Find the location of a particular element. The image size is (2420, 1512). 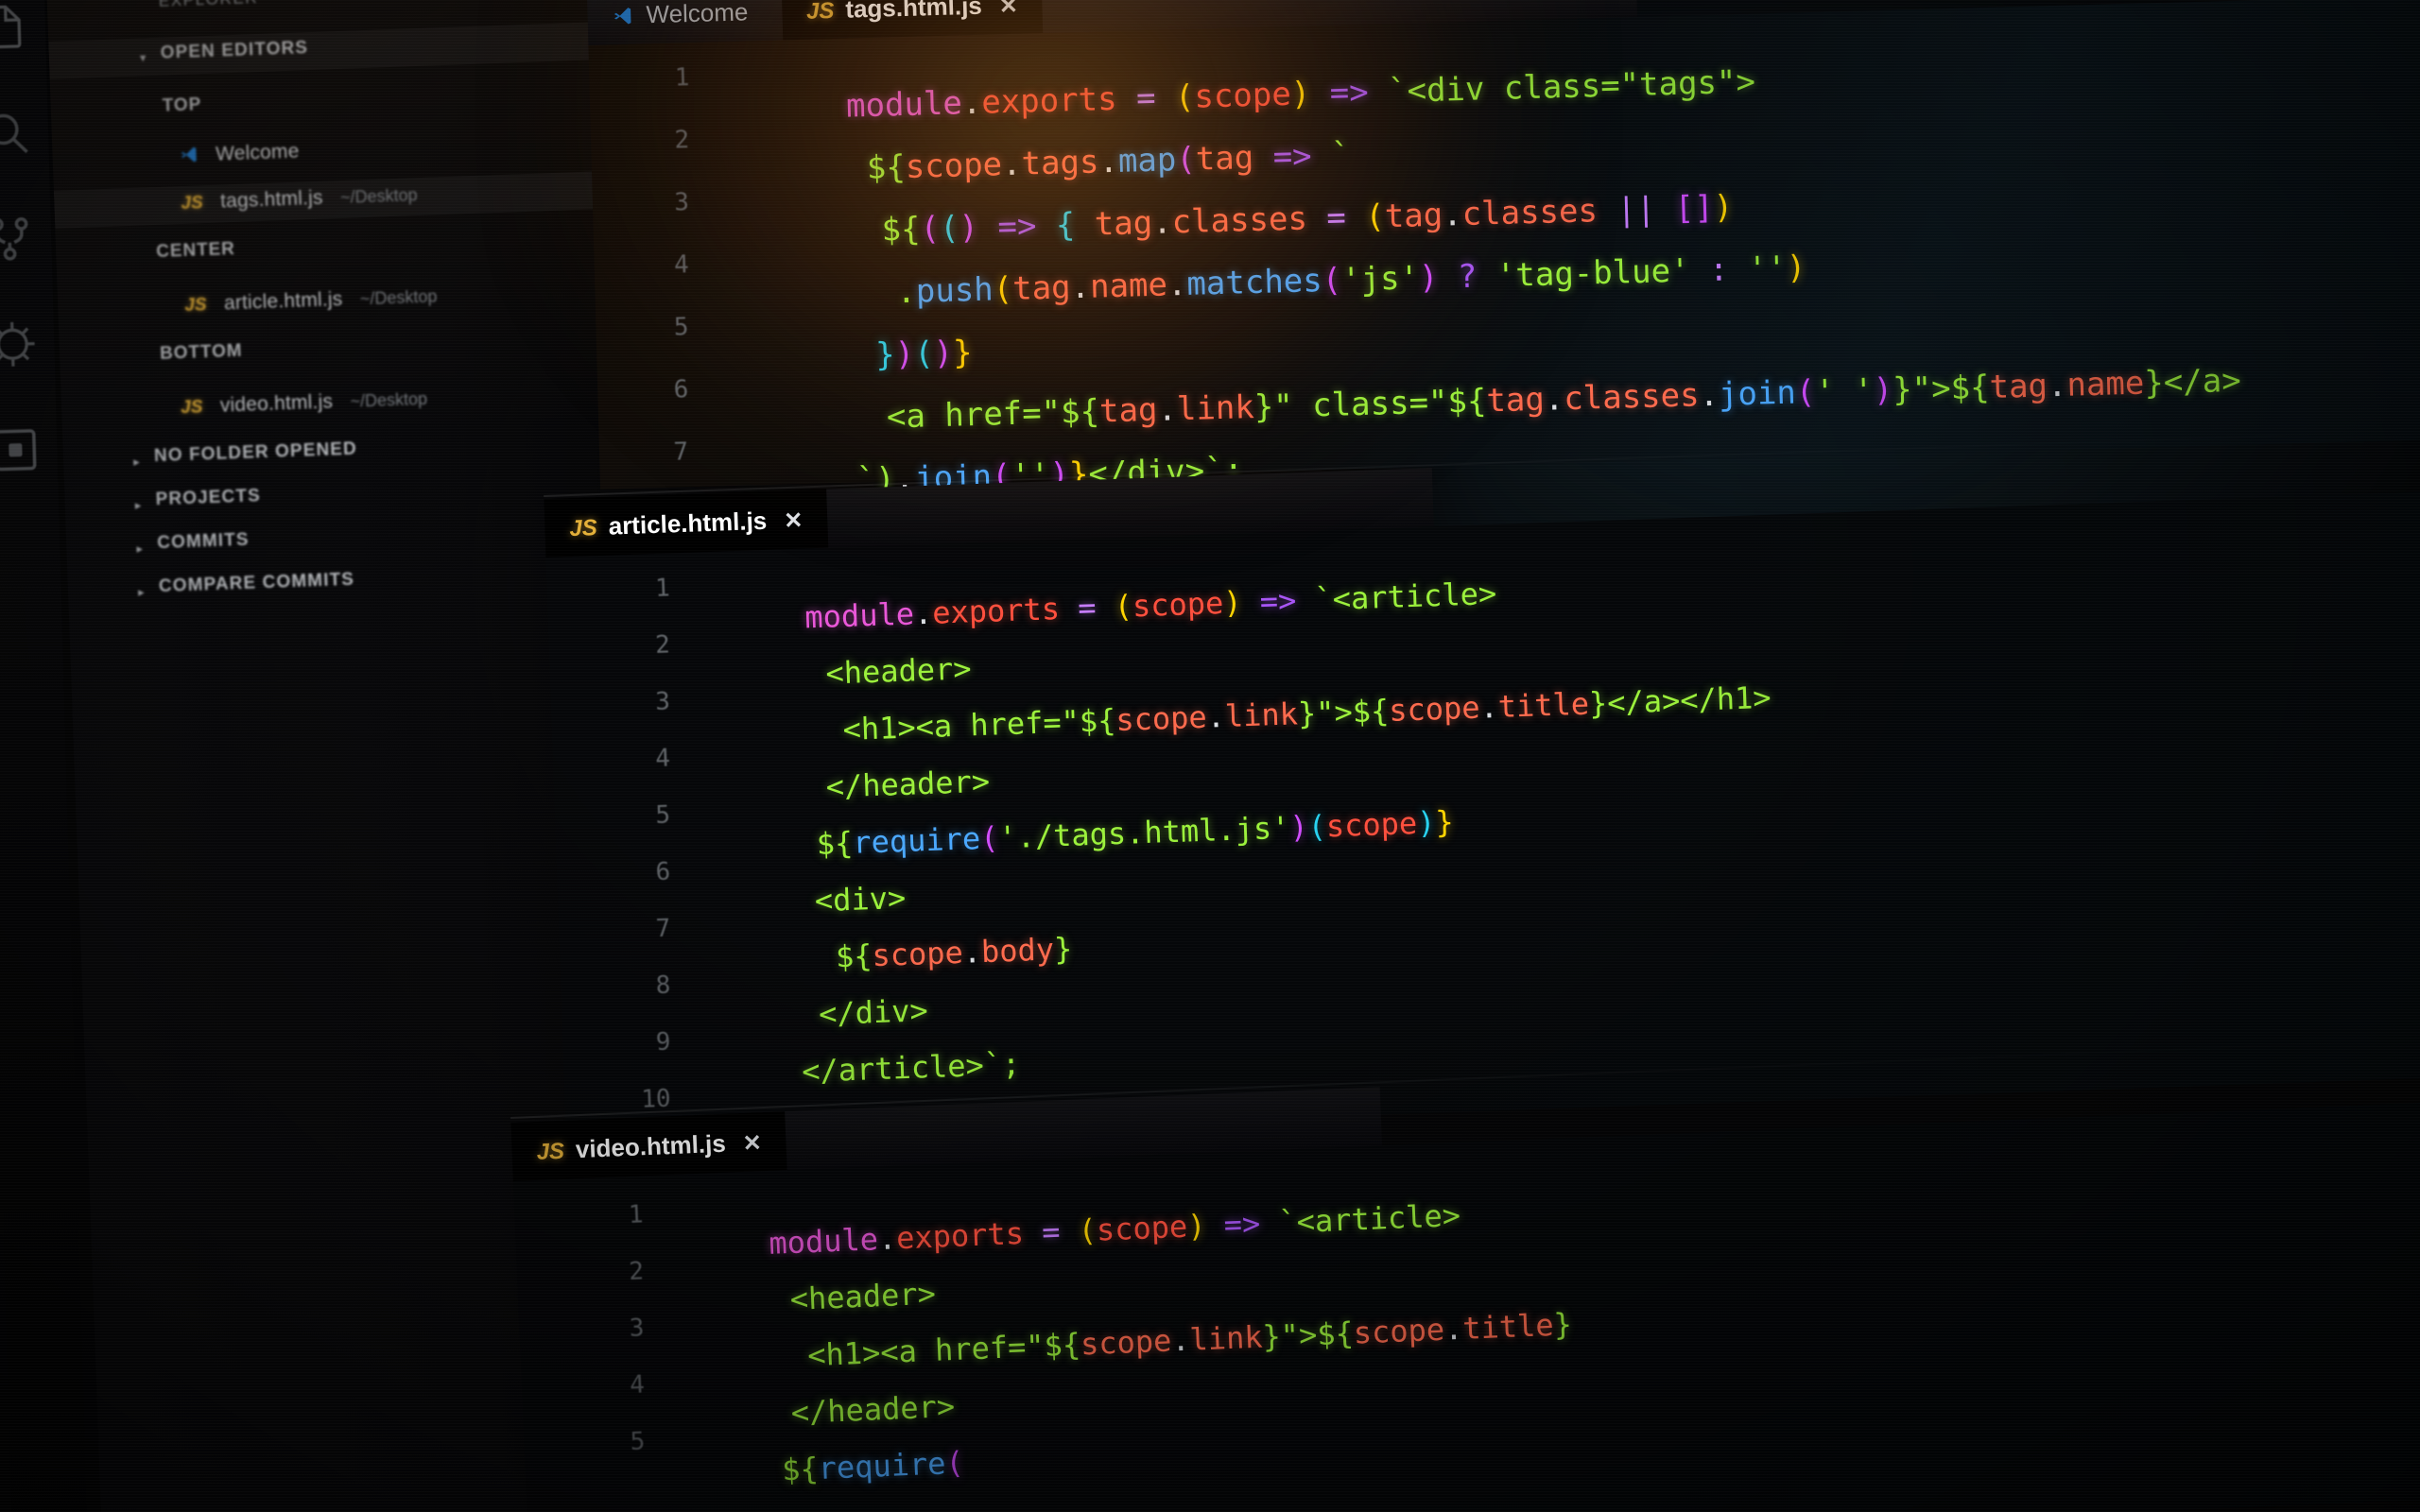

explorer-icon is located at coordinates (16, 27).